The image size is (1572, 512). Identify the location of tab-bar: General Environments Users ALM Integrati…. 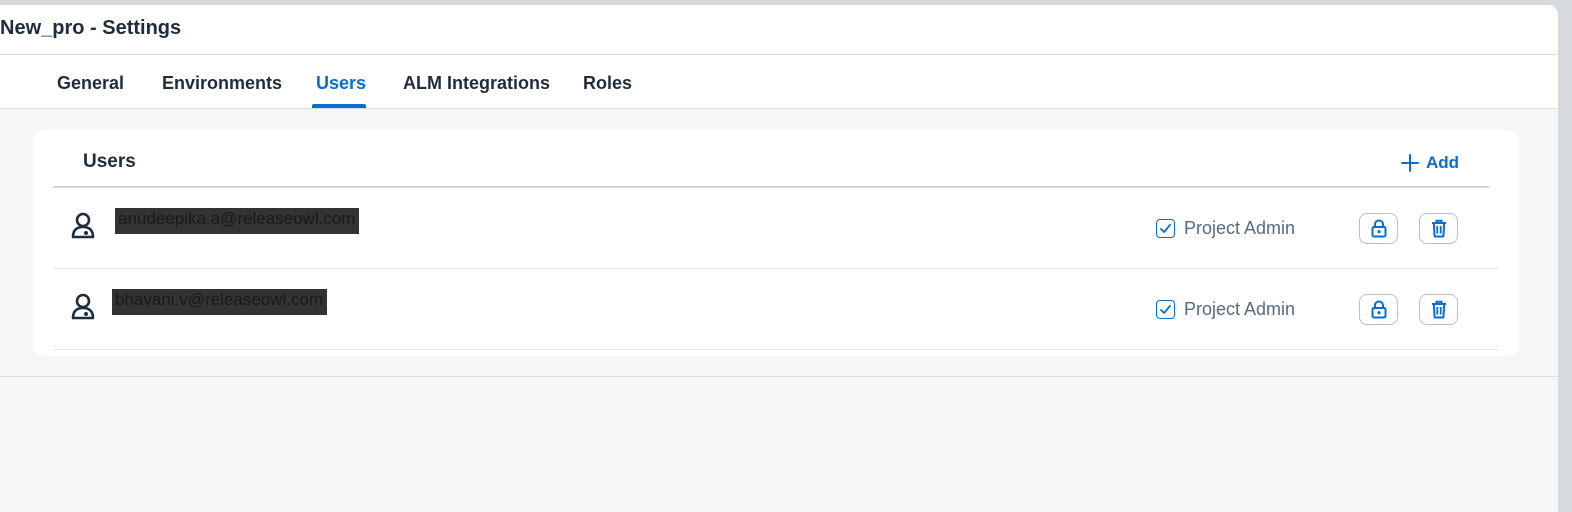
(779, 82).